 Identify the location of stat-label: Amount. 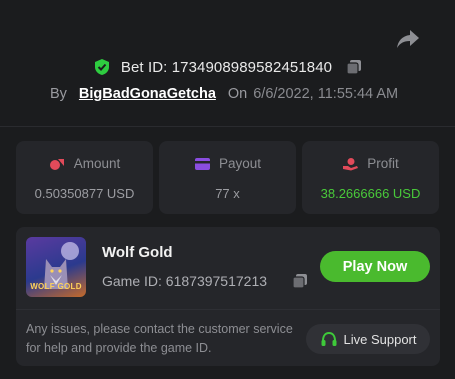
(97, 163).